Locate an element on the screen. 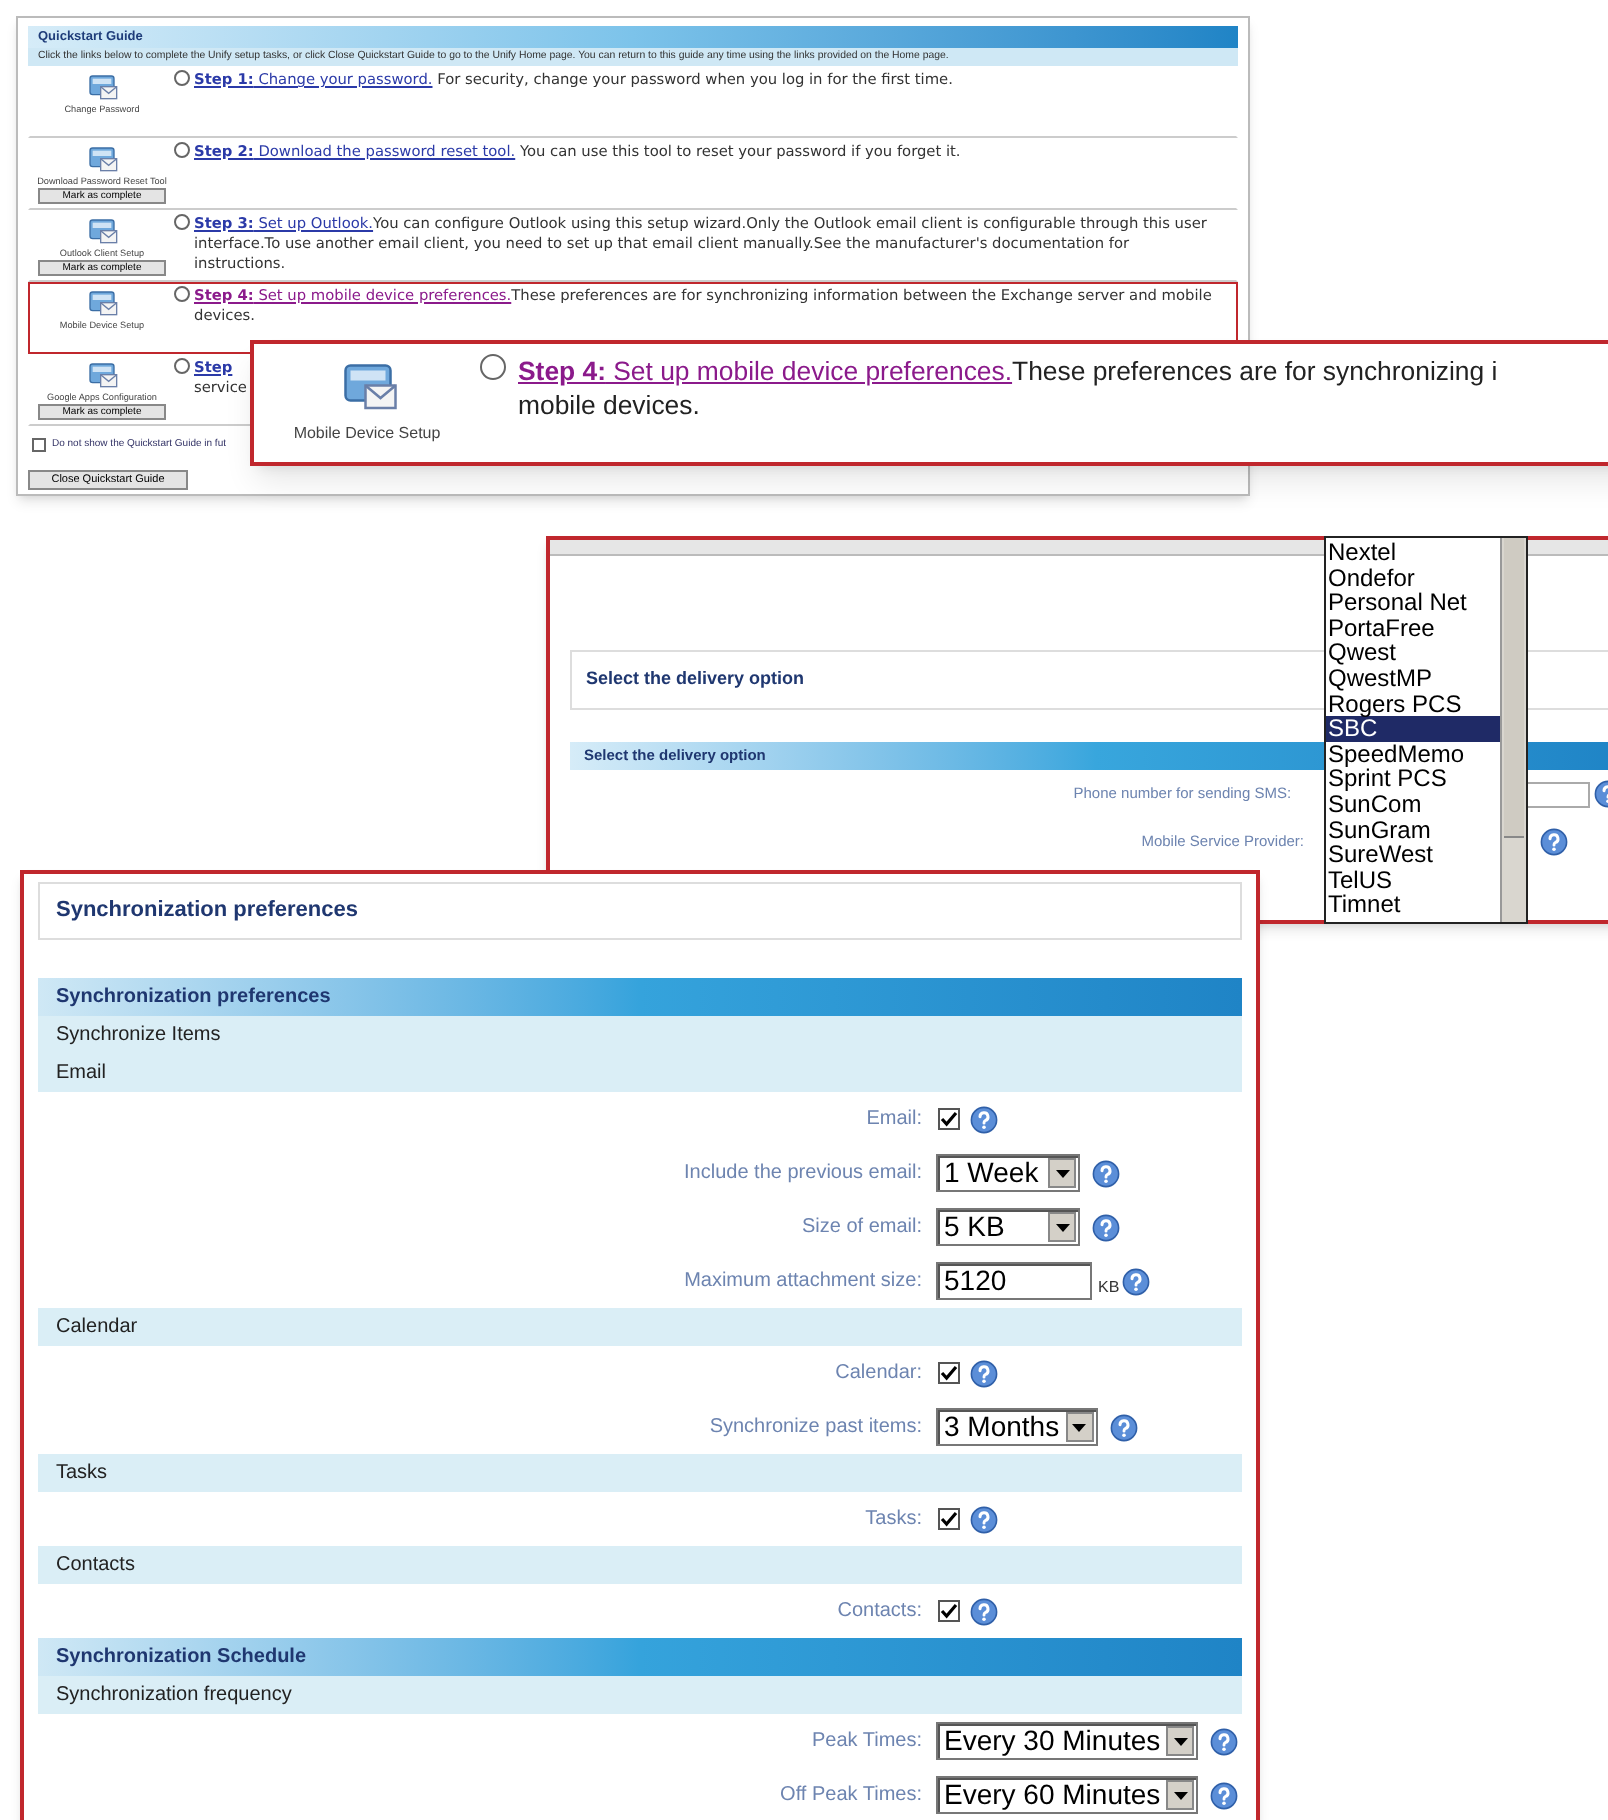 This screenshot has width=1608, height=1820. icon-label: Mobile Device Setup is located at coordinates (367, 434).